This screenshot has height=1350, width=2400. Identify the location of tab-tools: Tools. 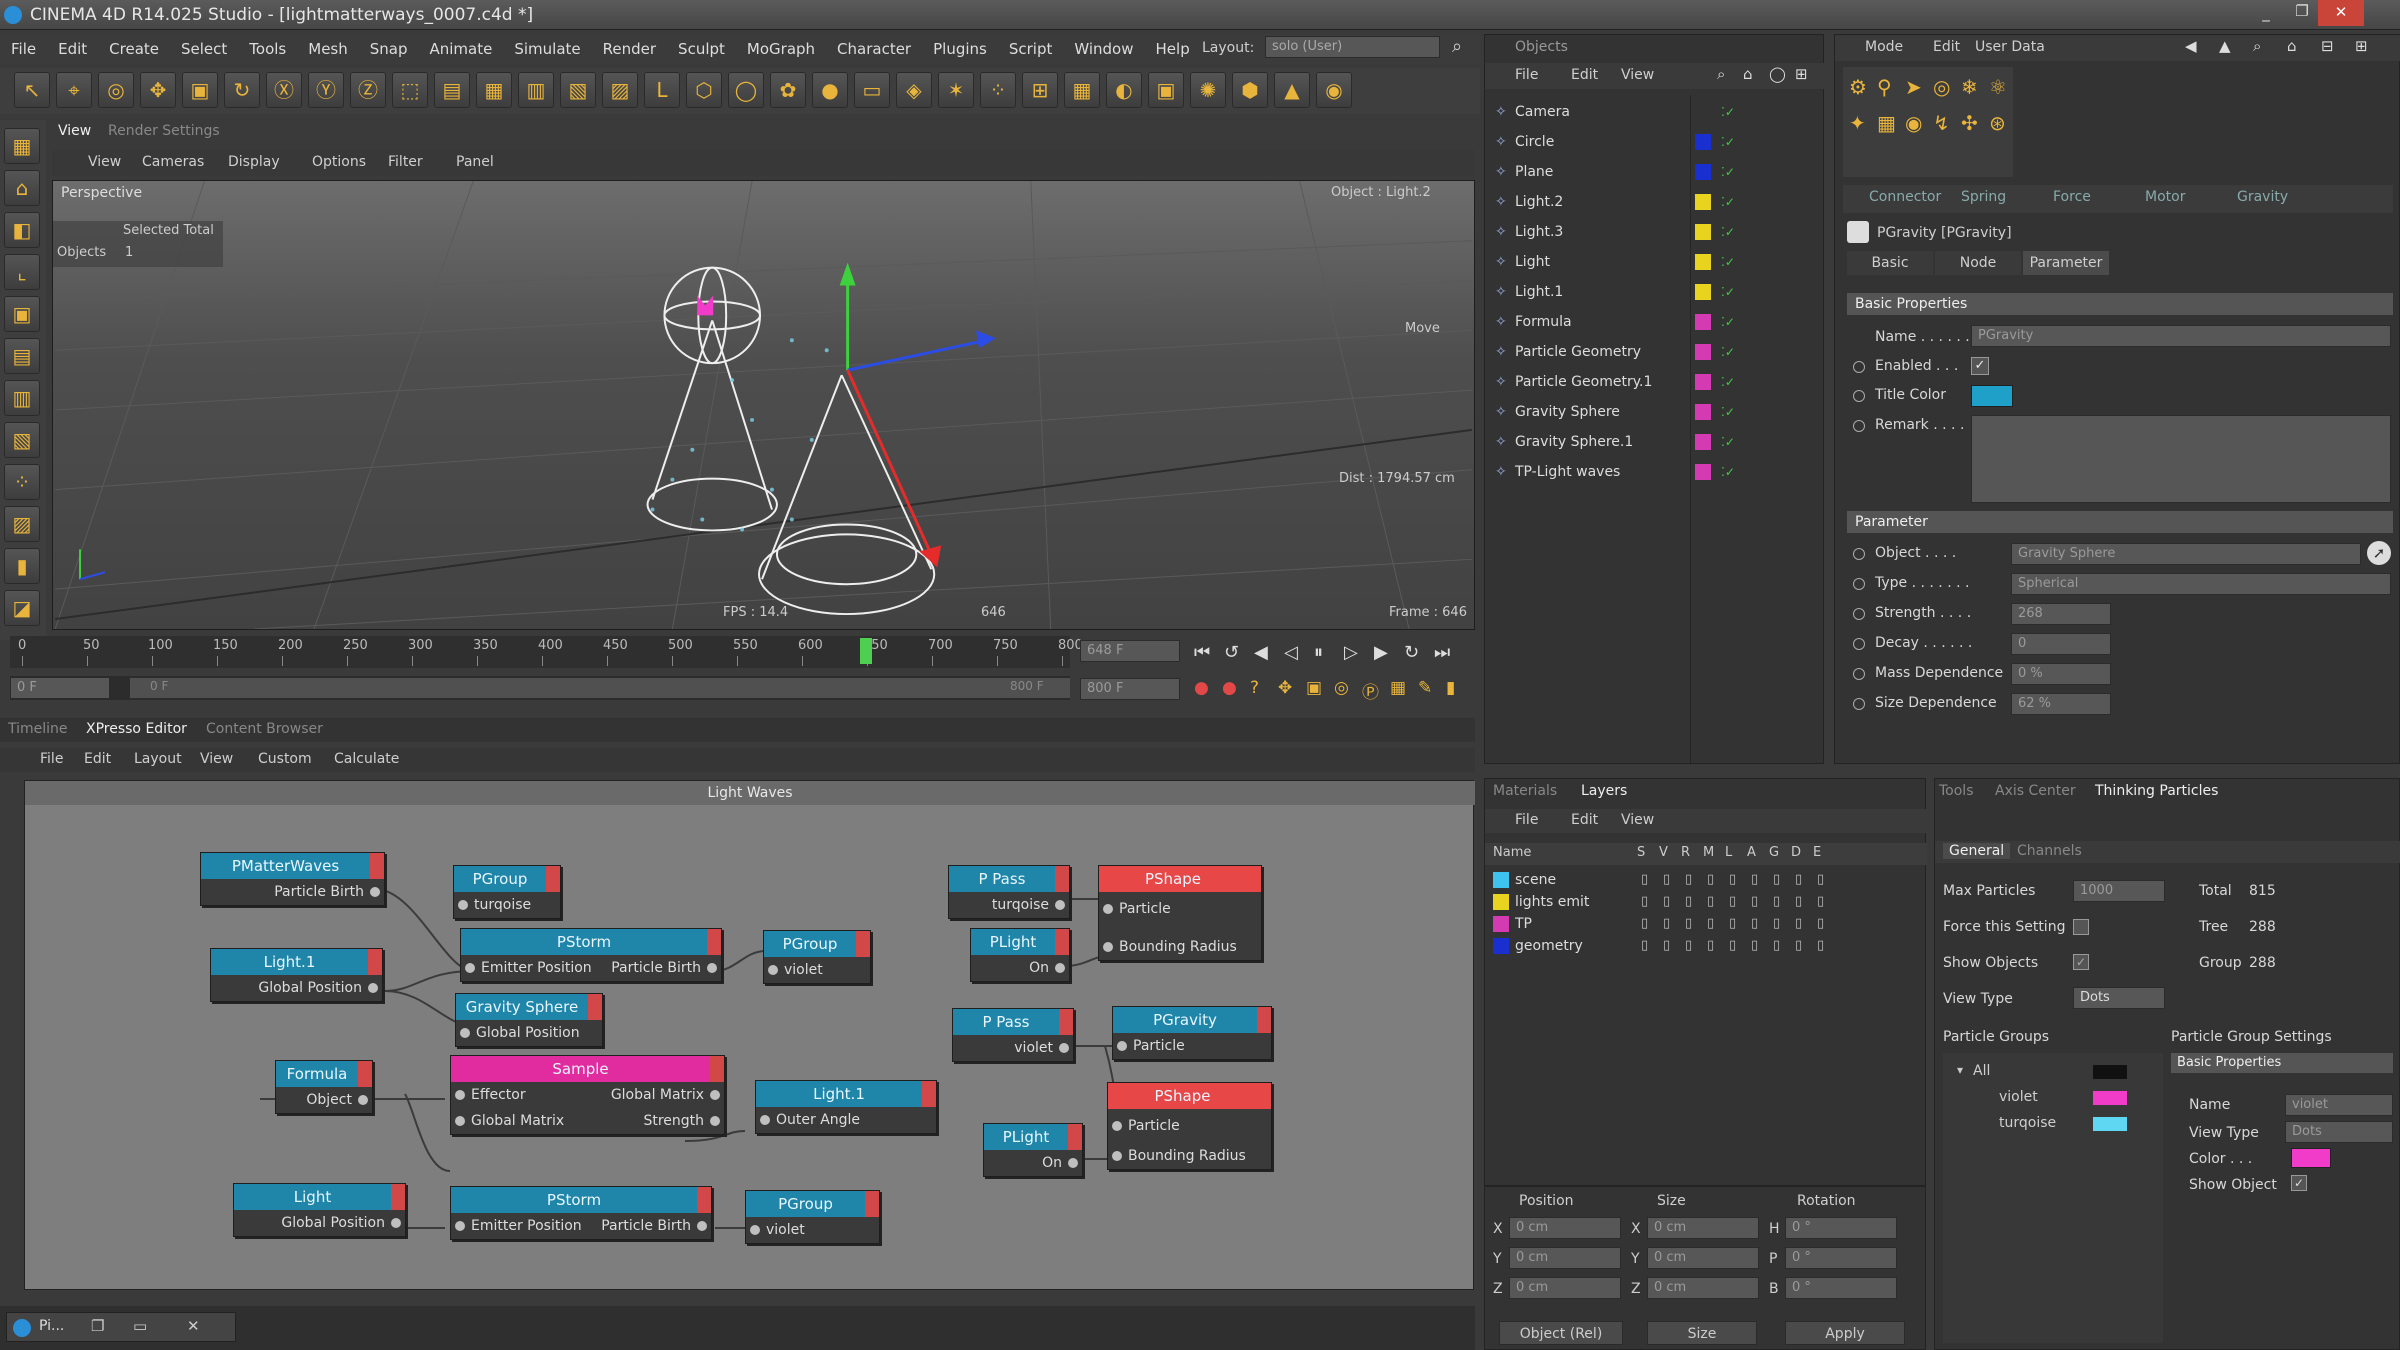
(1956, 791).